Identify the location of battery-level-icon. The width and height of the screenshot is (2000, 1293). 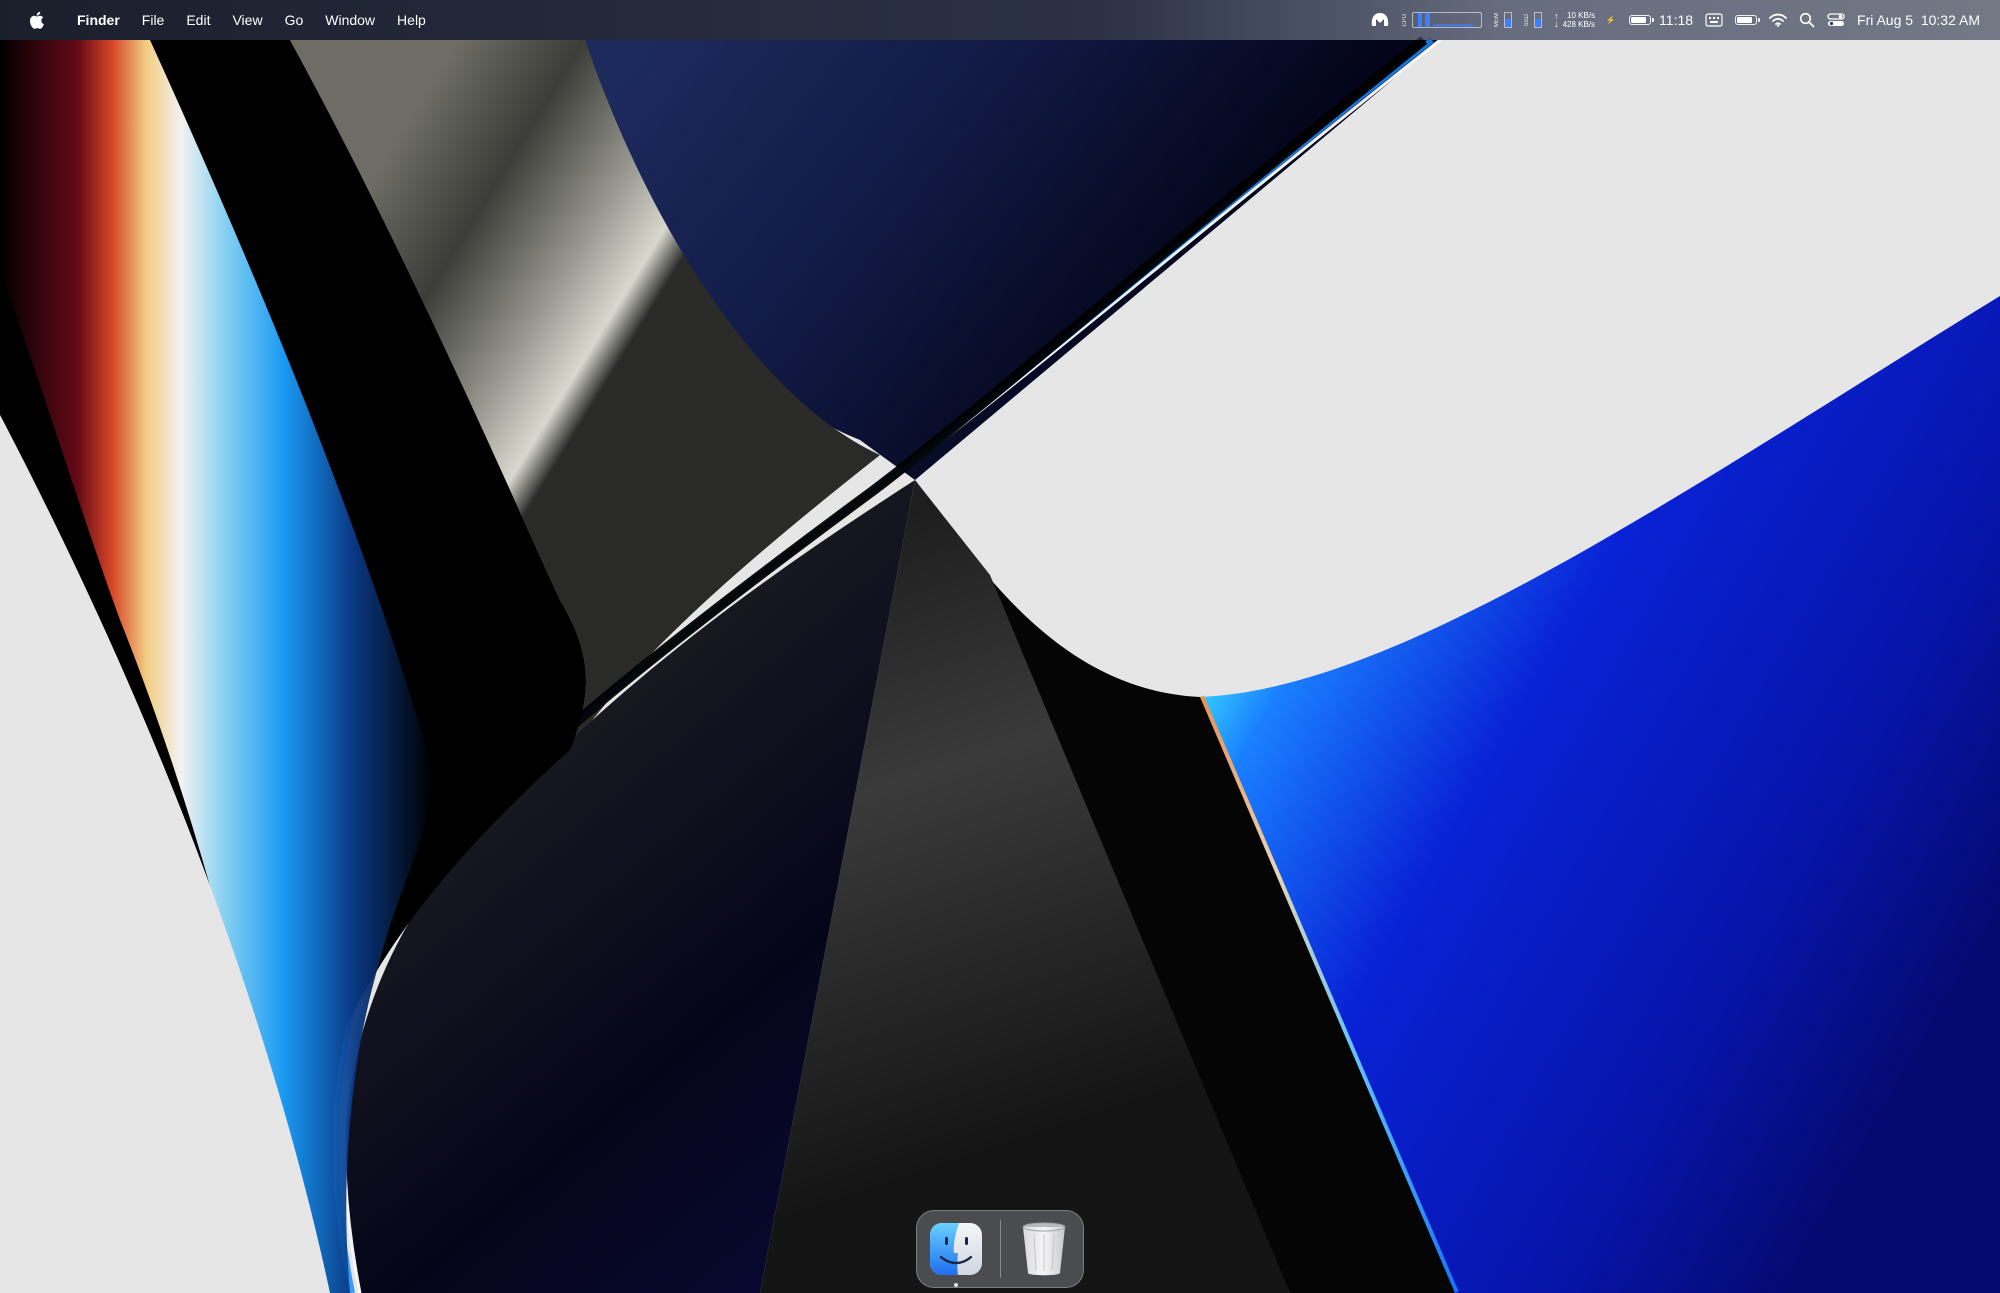
(1748, 20).